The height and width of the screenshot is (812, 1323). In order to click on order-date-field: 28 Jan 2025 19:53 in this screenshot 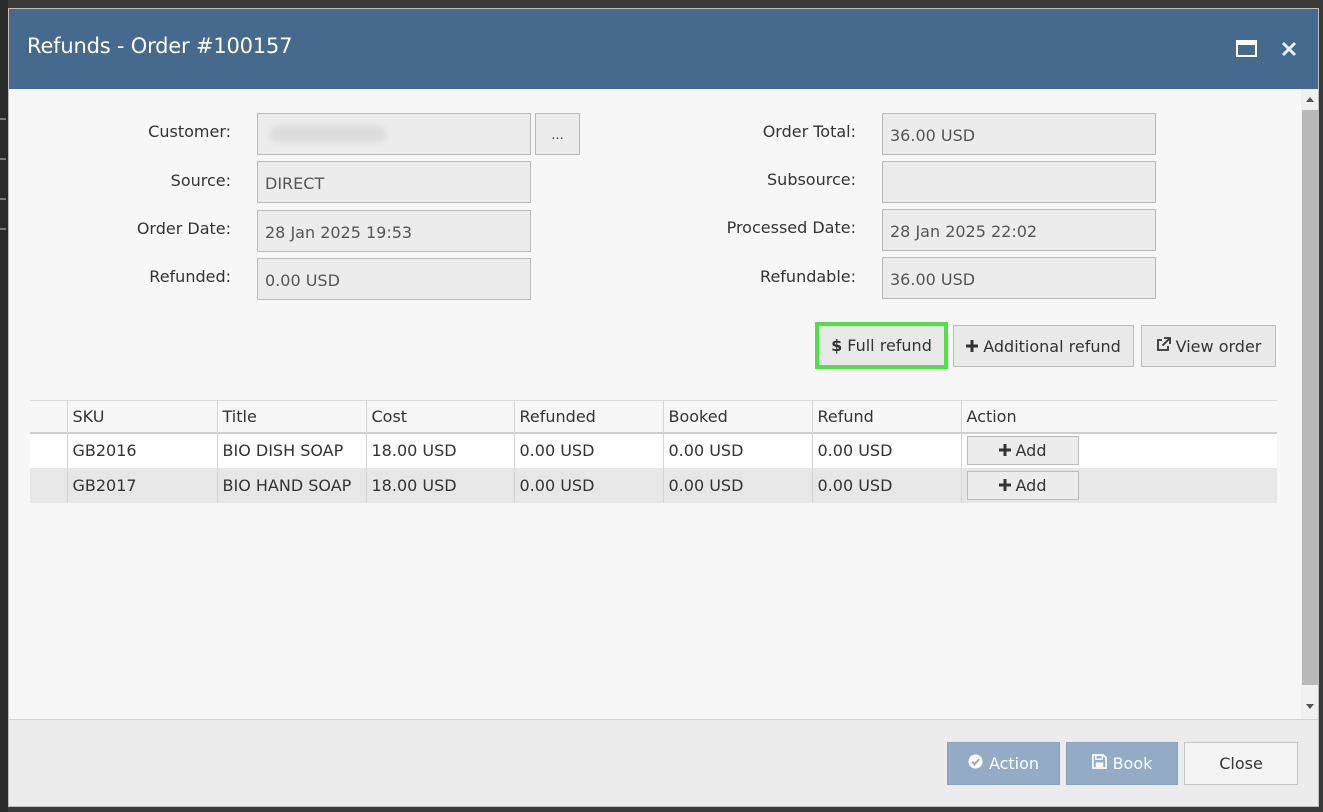, I will do `click(394, 231)`.